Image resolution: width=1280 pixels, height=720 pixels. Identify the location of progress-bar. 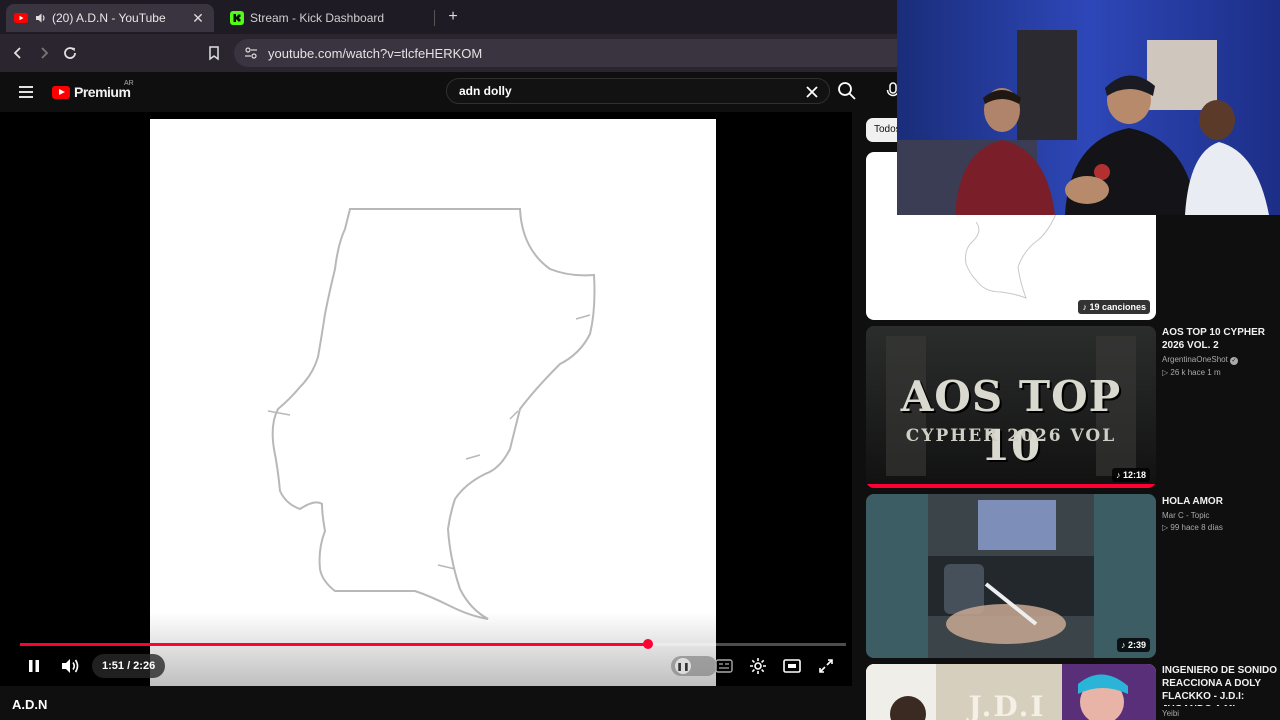
(433, 644).